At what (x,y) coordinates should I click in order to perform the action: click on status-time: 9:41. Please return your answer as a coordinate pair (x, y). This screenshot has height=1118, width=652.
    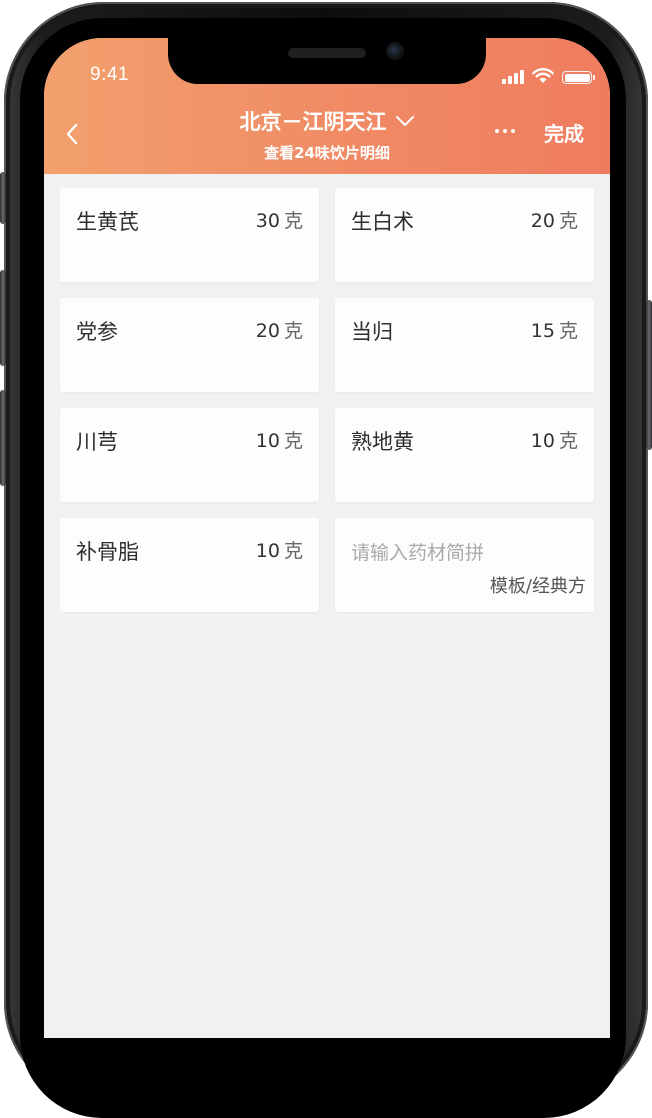
    Looking at the image, I should click on (109, 74).